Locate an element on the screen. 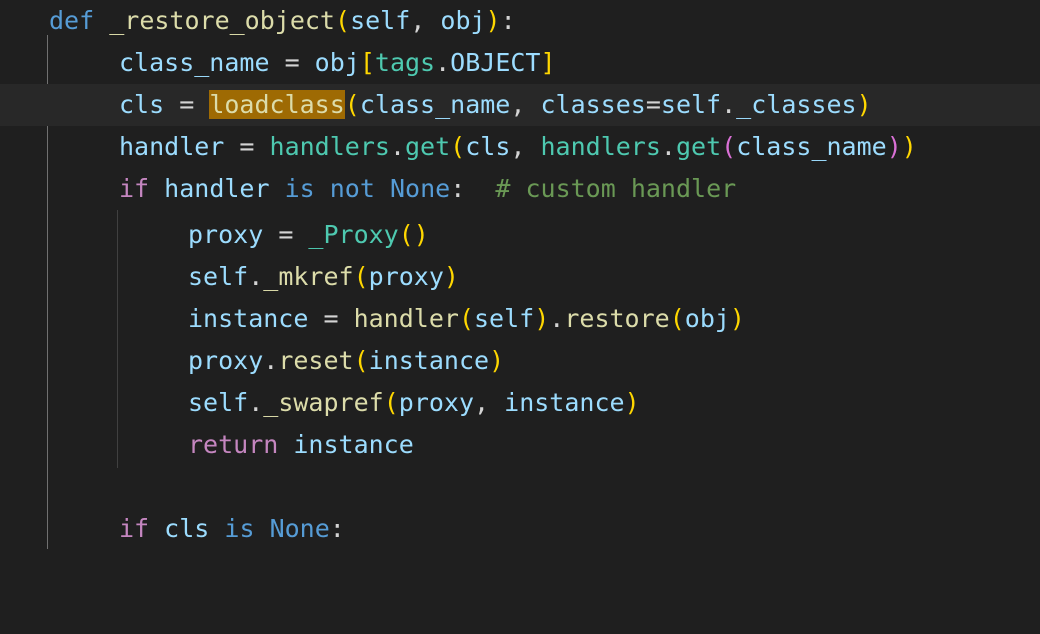 The height and width of the screenshot is (634, 1040). code-token: ] is located at coordinates (548, 62).